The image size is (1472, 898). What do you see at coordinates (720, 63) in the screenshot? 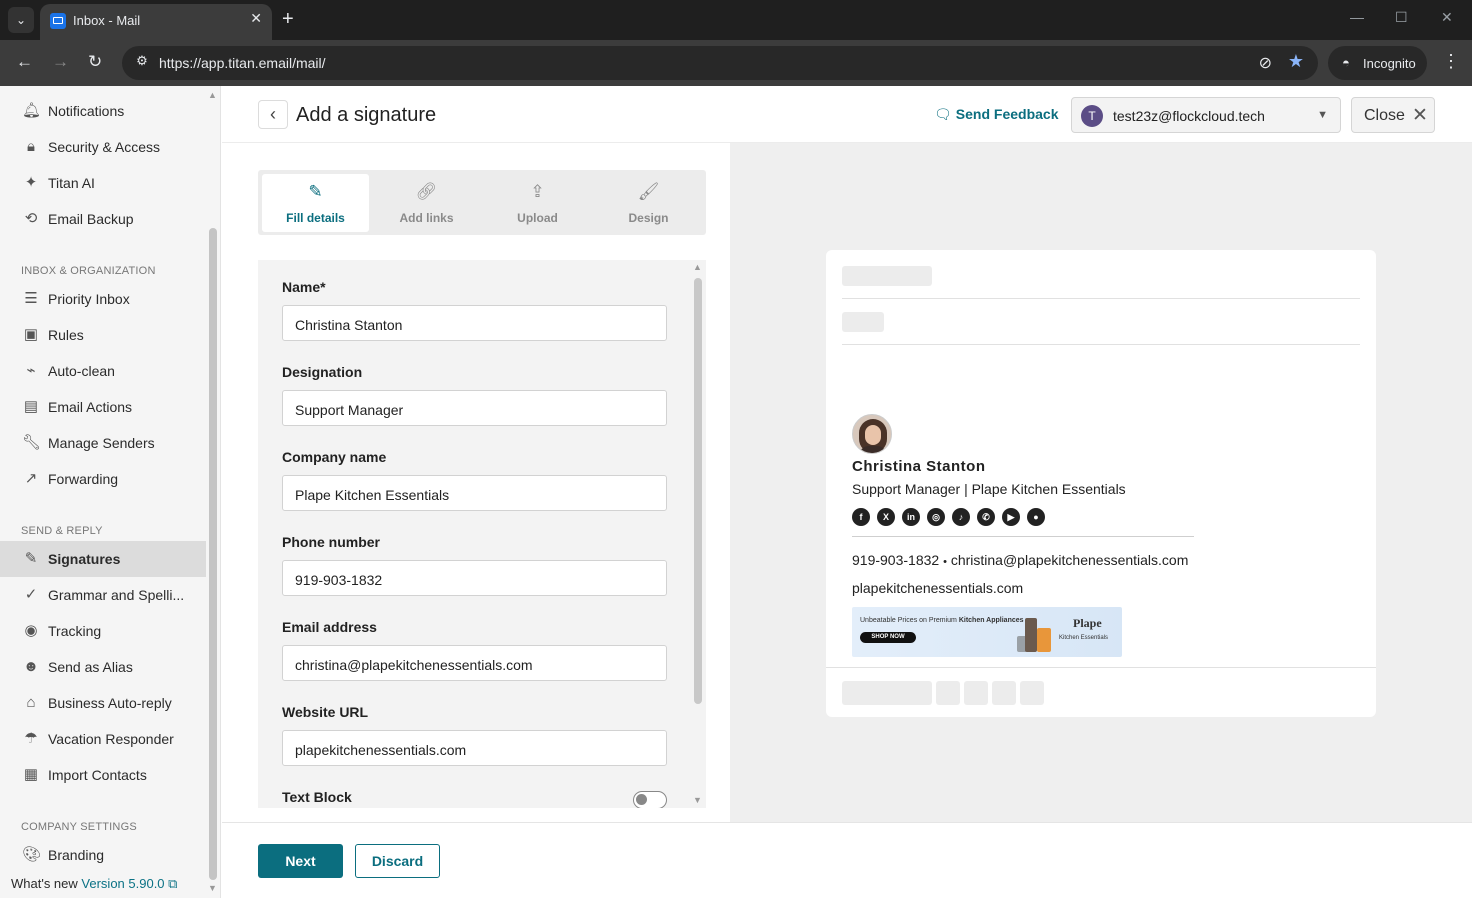
I see `address-bar: ⚙ https://app.titan.email/mail/ ⊘ ★` at bounding box center [720, 63].